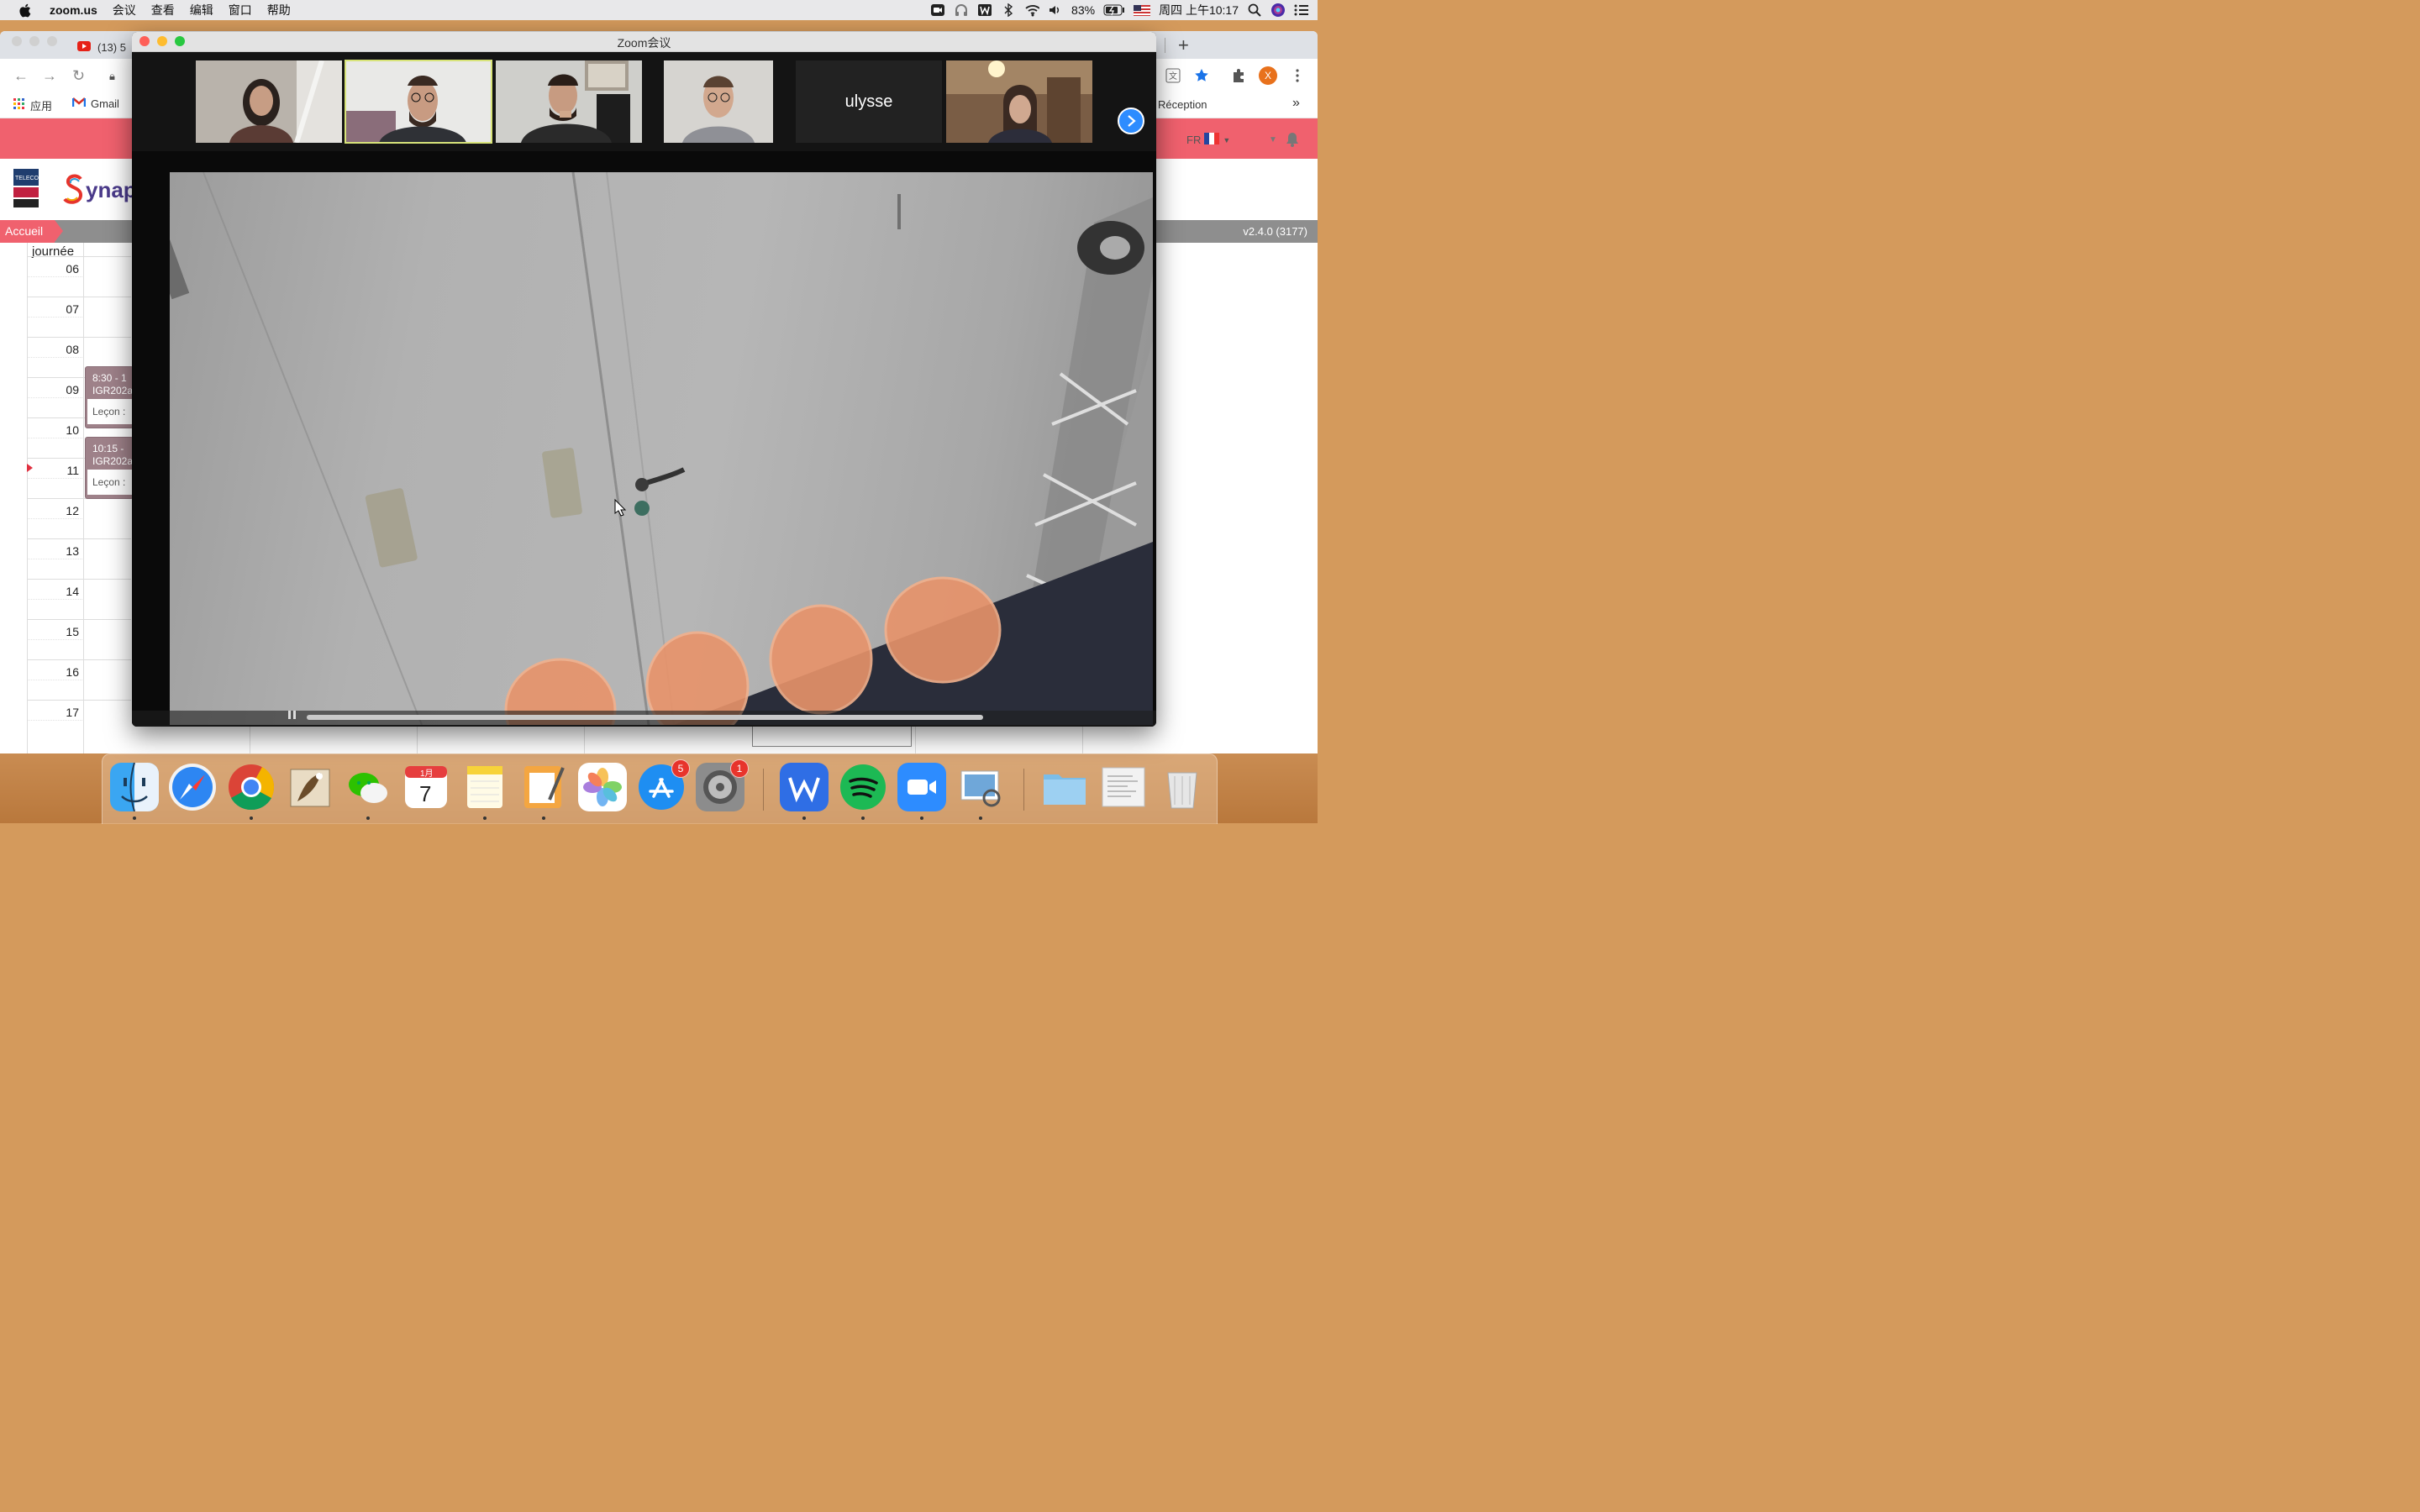 The height and width of the screenshot is (1512, 2420). What do you see at coordinates (1142, 10) in the screenshot?
I see `us-flag-icon` at bounding box center [1142, 10].